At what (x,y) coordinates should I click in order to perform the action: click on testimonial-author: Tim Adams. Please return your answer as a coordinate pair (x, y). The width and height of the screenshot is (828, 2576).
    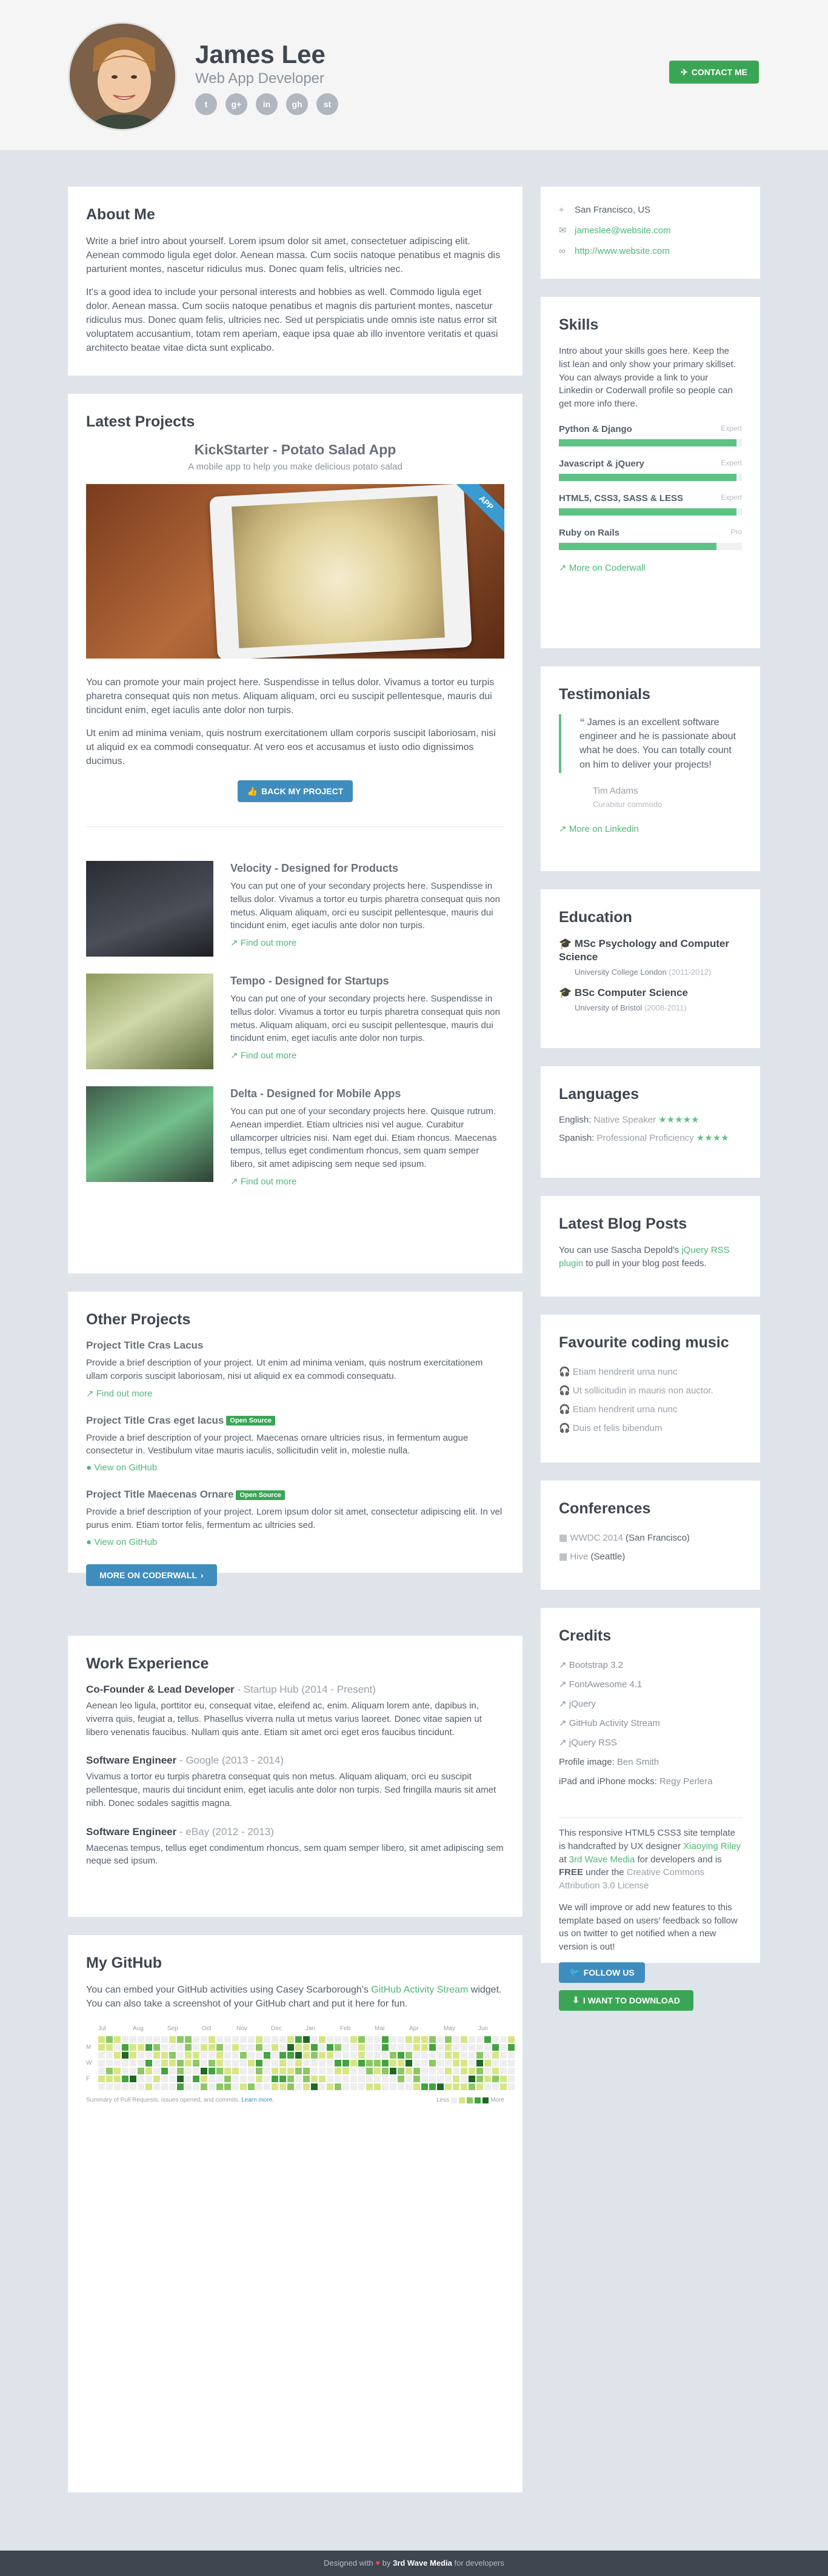
    Looking at the image, I should click on (615, 790).